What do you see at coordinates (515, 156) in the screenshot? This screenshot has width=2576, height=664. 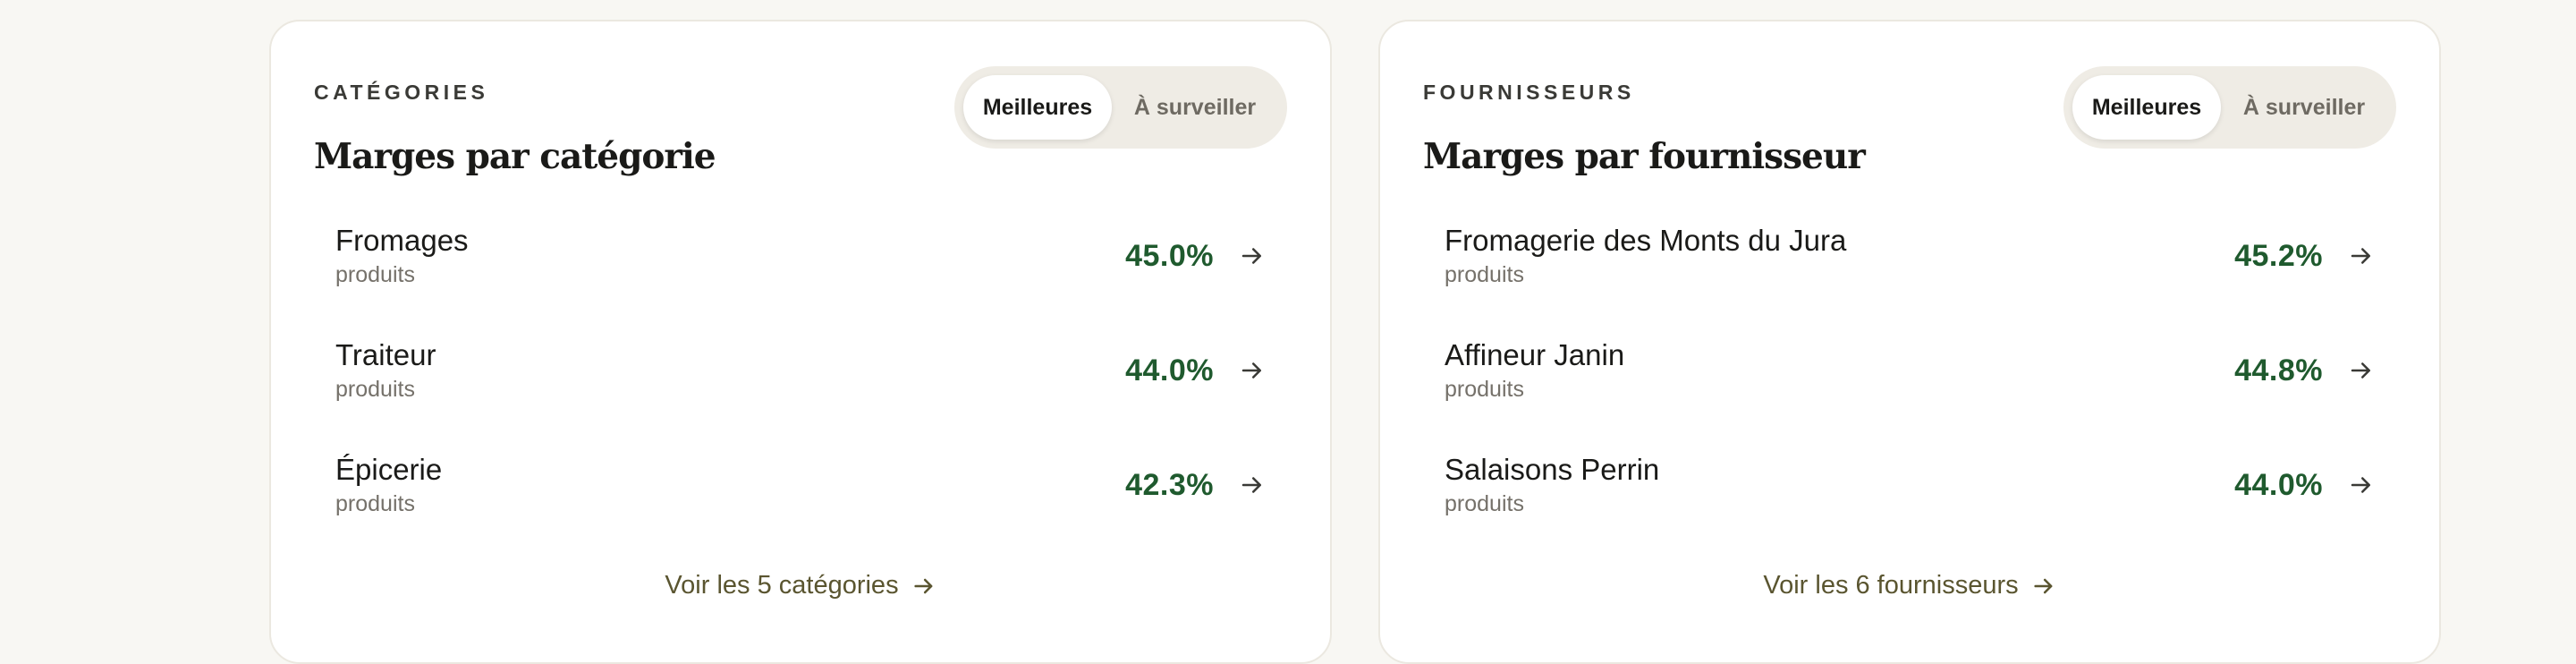 I see `categories-title: Marges par catégorie` at bounding box center [515, 156].